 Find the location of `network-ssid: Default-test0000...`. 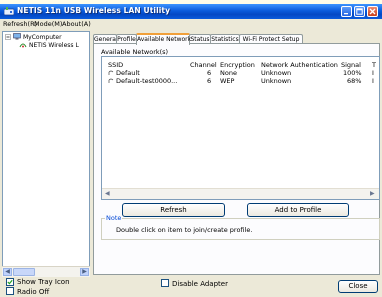

network-ssid: Default-test0000... is located at coordinates (147, 81).